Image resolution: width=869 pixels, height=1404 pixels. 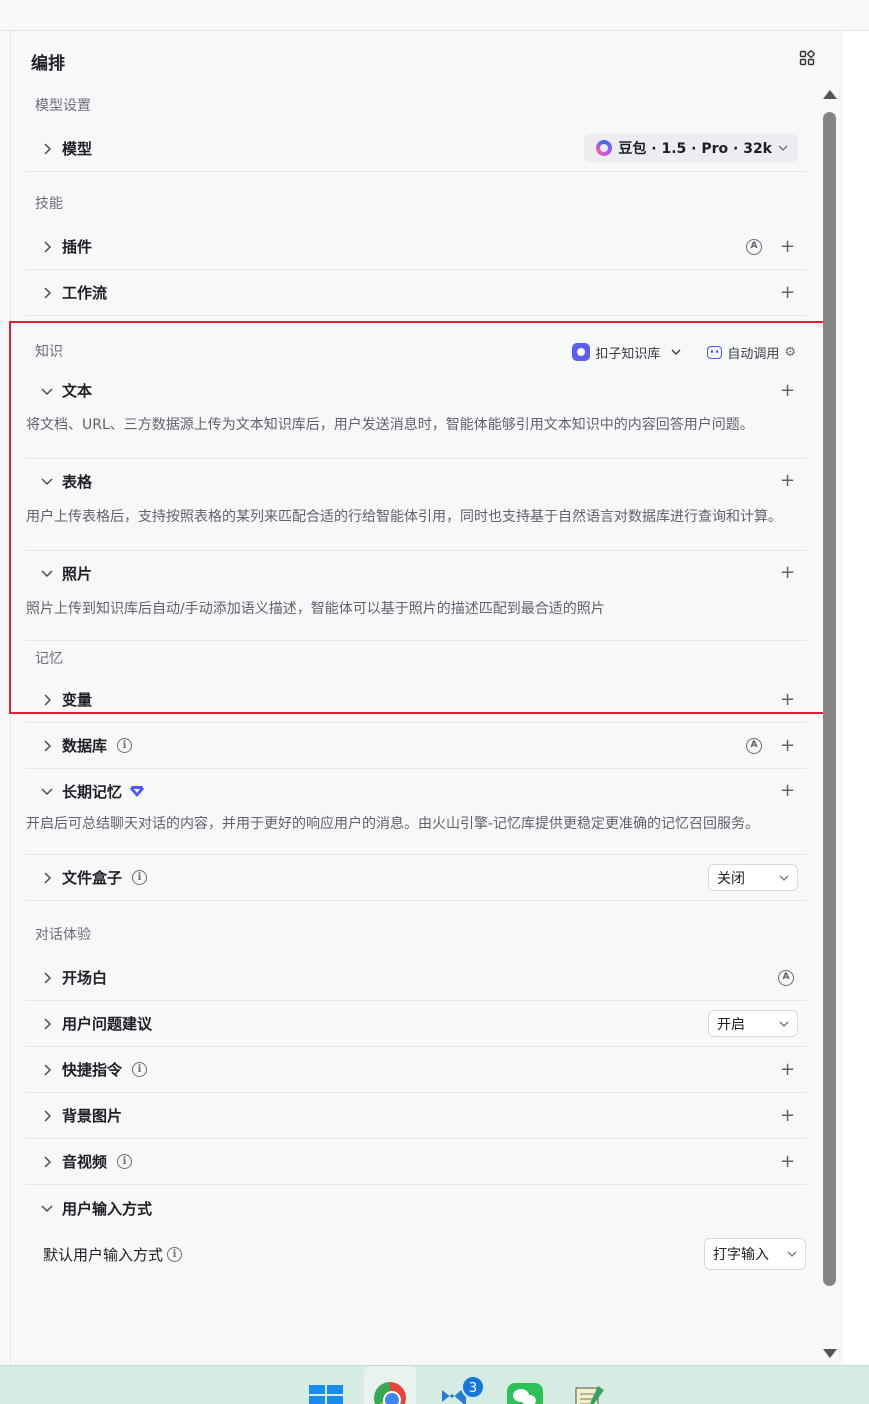 What do you see at coordinates (416, 481) in the screenshot?
I see `table-row: 表格 +` at bounding box center [416, 481].